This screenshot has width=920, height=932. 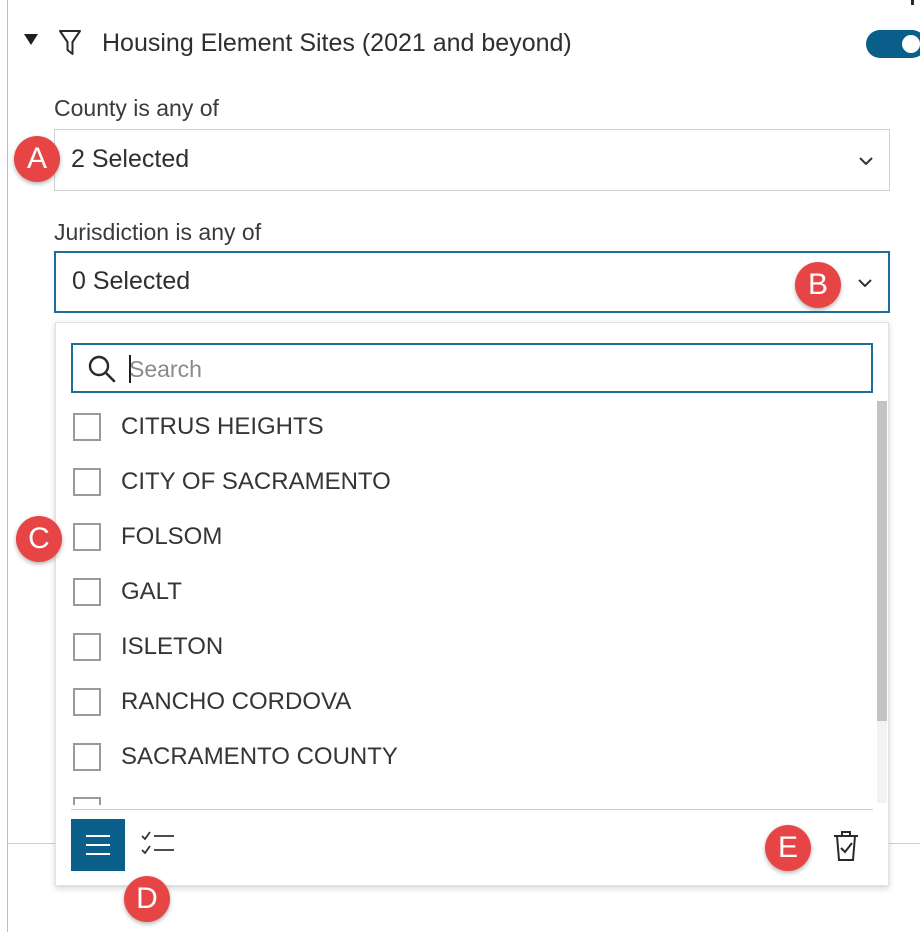 What do you see at coordinates (466, 539) in the screenshot?
I see `list-item: FOLSOM` at bounding box center [466, 539].